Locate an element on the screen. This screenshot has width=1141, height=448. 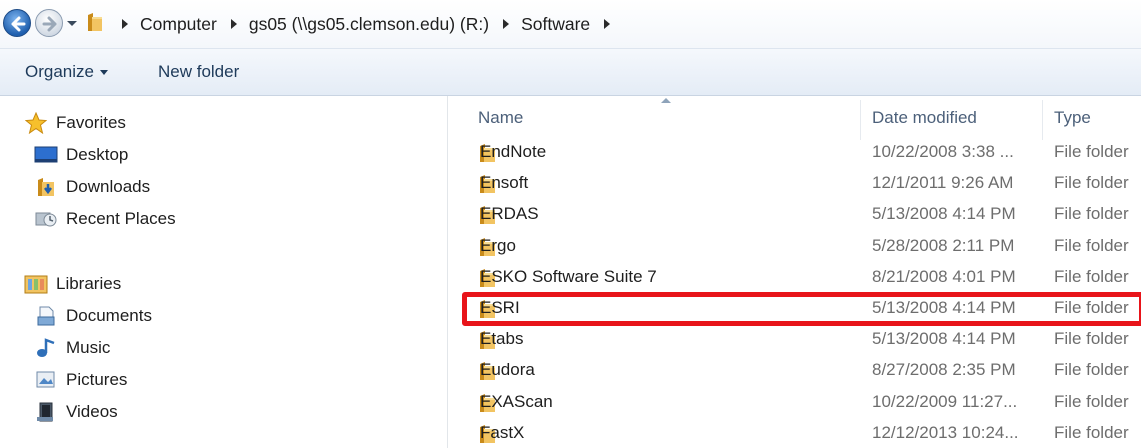
nav-videos: Videos is located at coordinates (76, 412).